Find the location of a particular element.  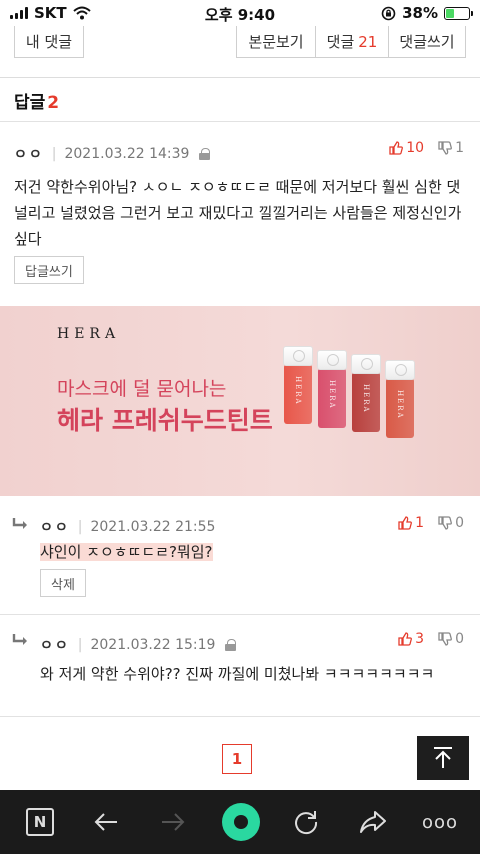

forward-button is located at coordinates (173, 822).